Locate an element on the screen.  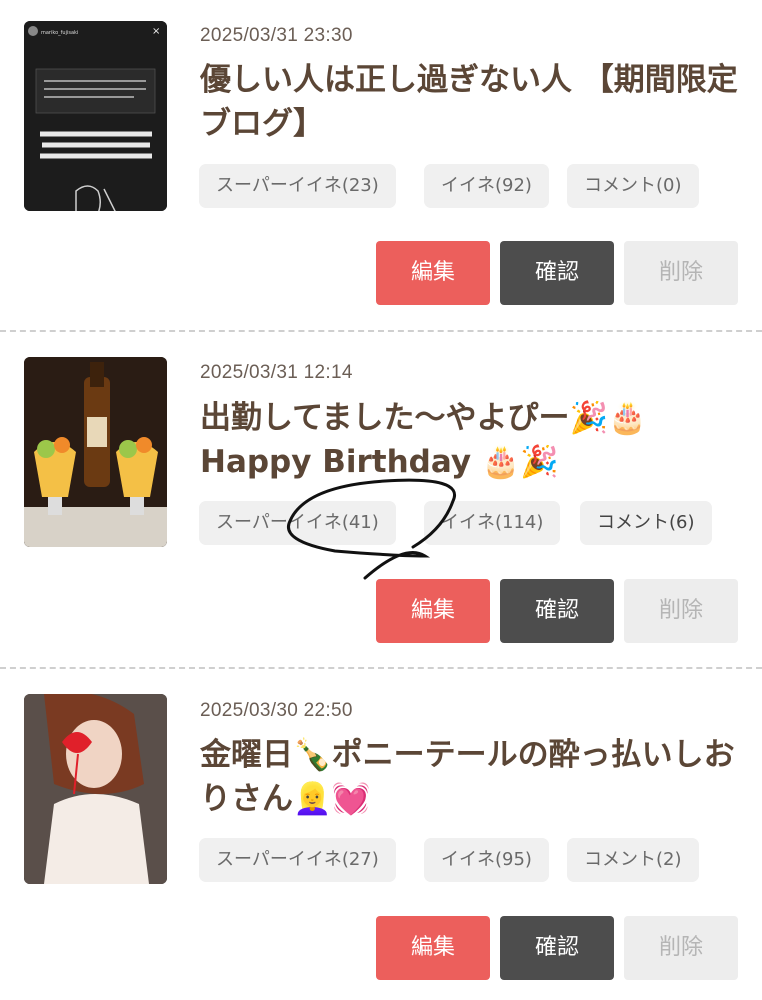
like-count: イイネ(114) is located at coordinates (492, 523).